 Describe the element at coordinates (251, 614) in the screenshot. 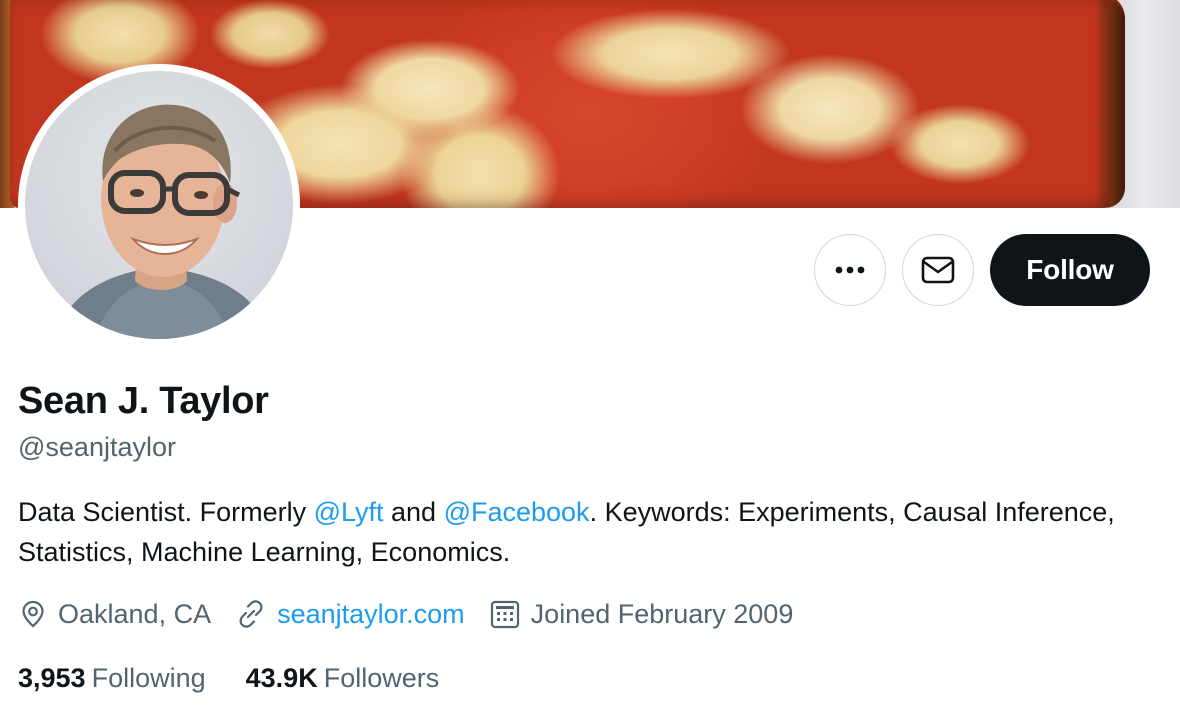

I see `link-icon` at that location.